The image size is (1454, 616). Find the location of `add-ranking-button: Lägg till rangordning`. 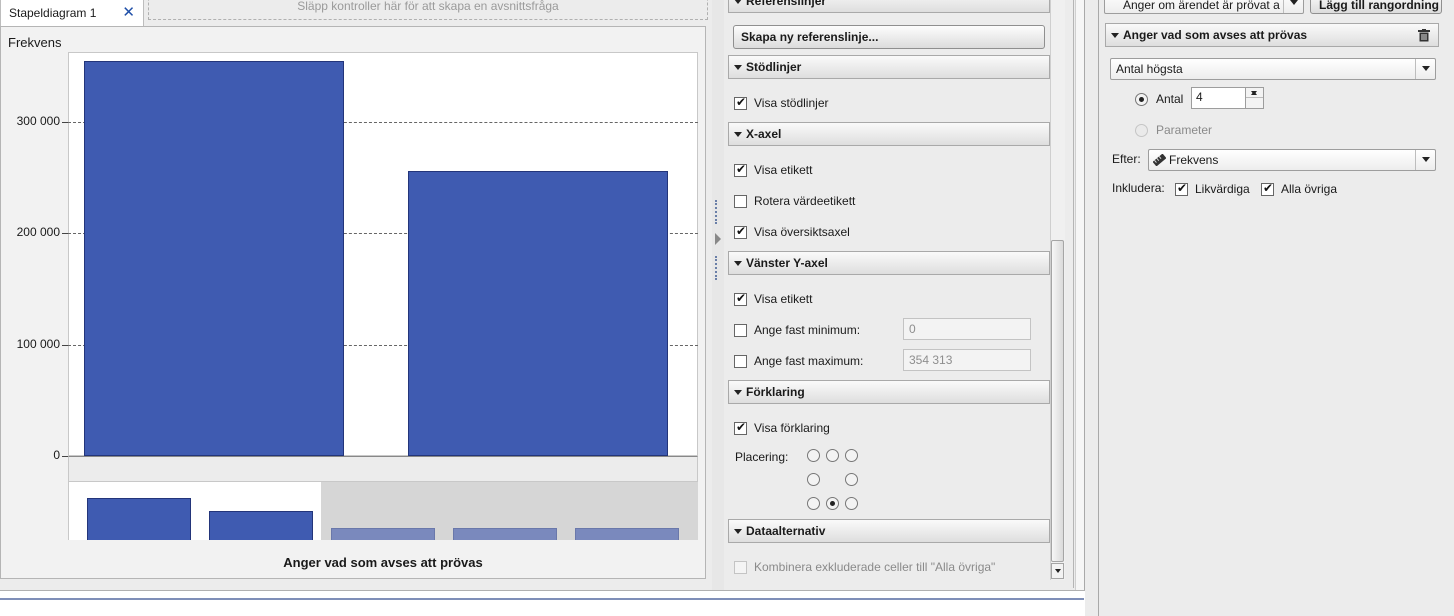

add-ranking-button: Lägg till rangordning is located at coordinates (1376, 7).